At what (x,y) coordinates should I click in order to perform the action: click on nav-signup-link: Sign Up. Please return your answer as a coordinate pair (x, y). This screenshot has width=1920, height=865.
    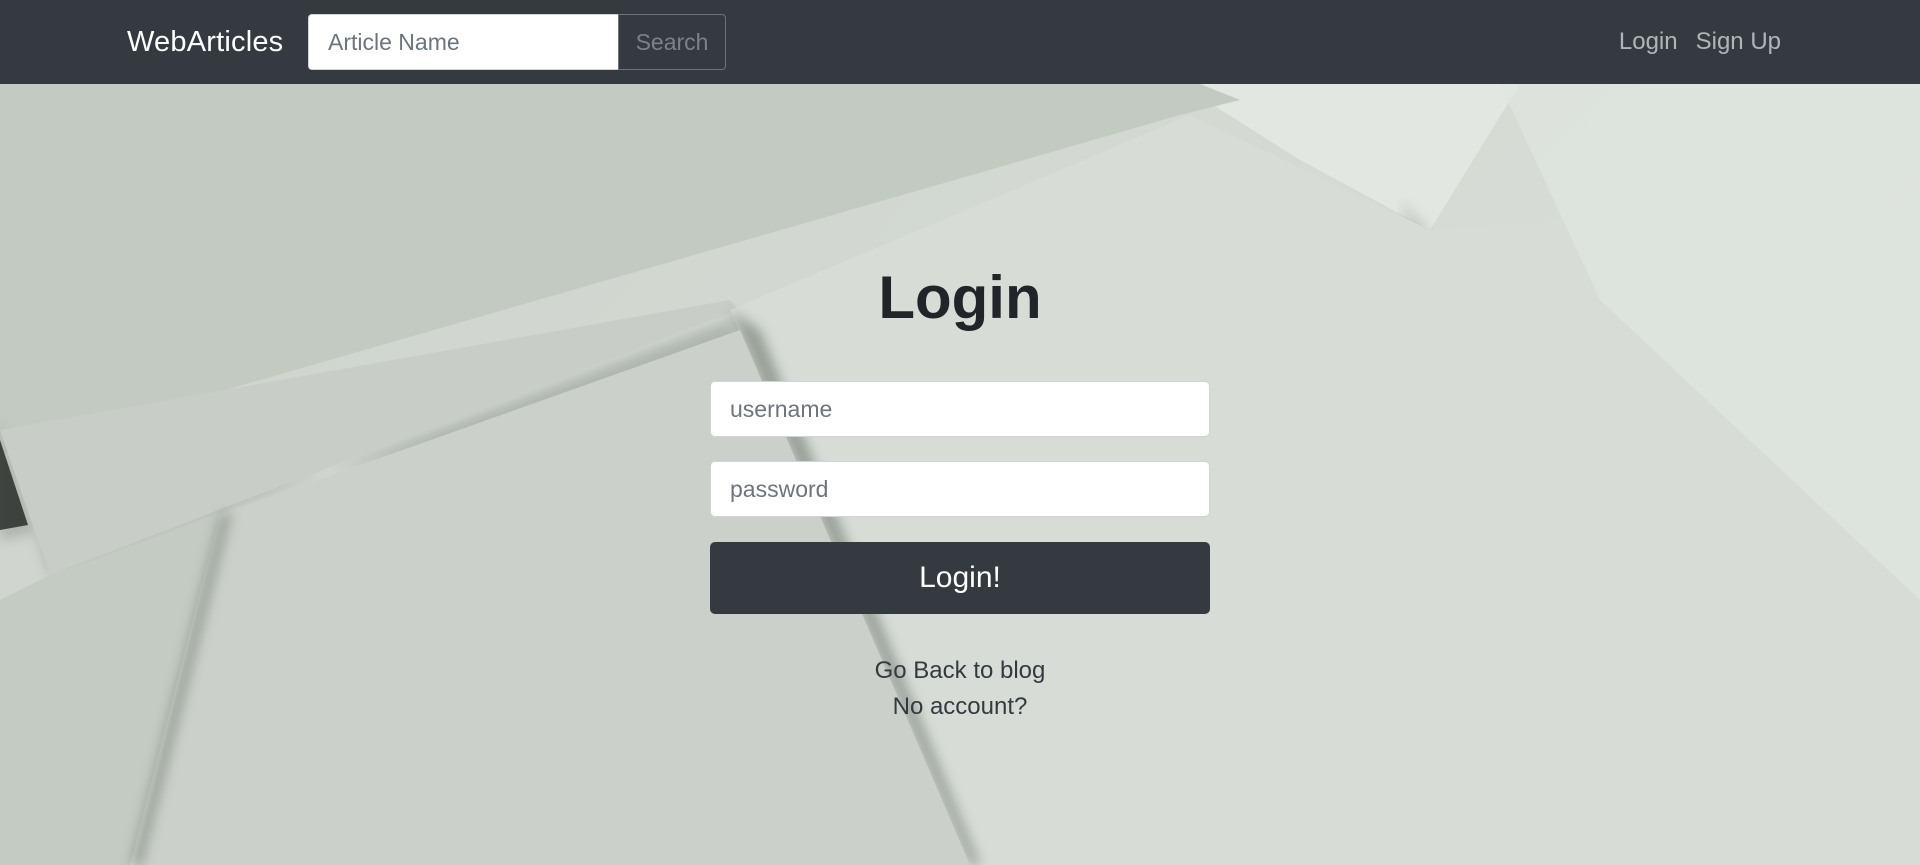
    Looking at the image, I should click on (1738, 42).